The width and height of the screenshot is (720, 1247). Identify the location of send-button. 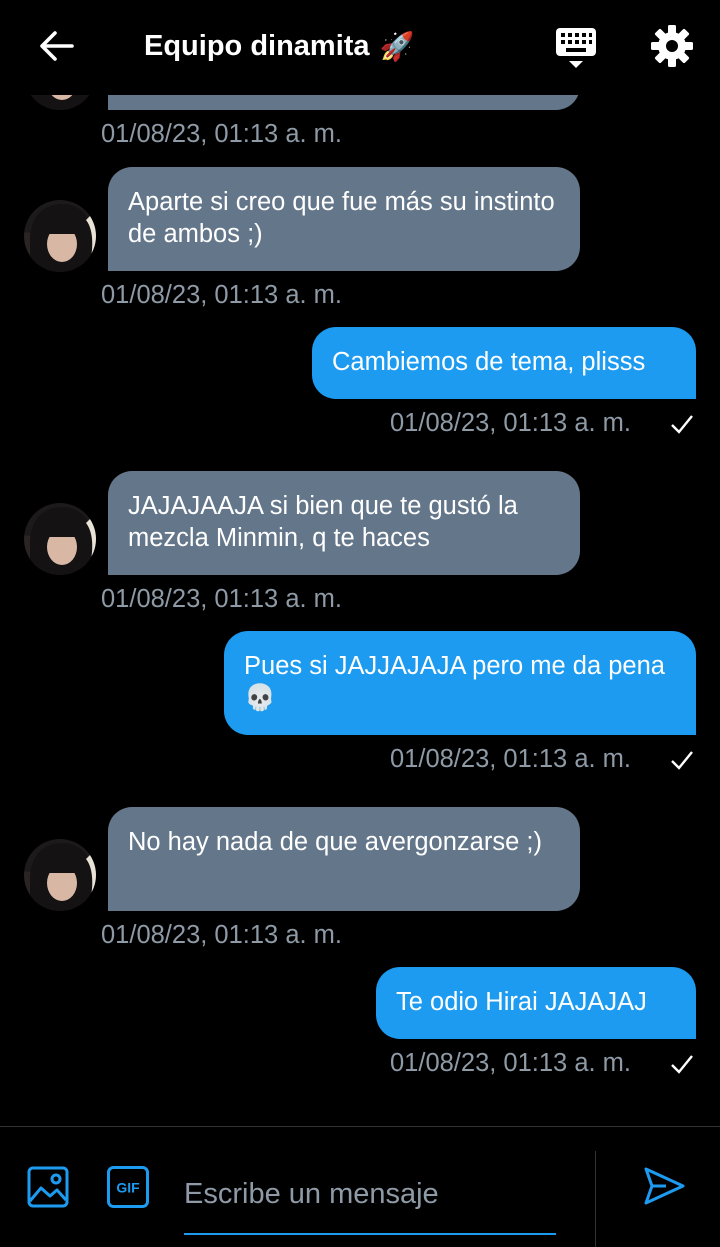
(664, 1186).